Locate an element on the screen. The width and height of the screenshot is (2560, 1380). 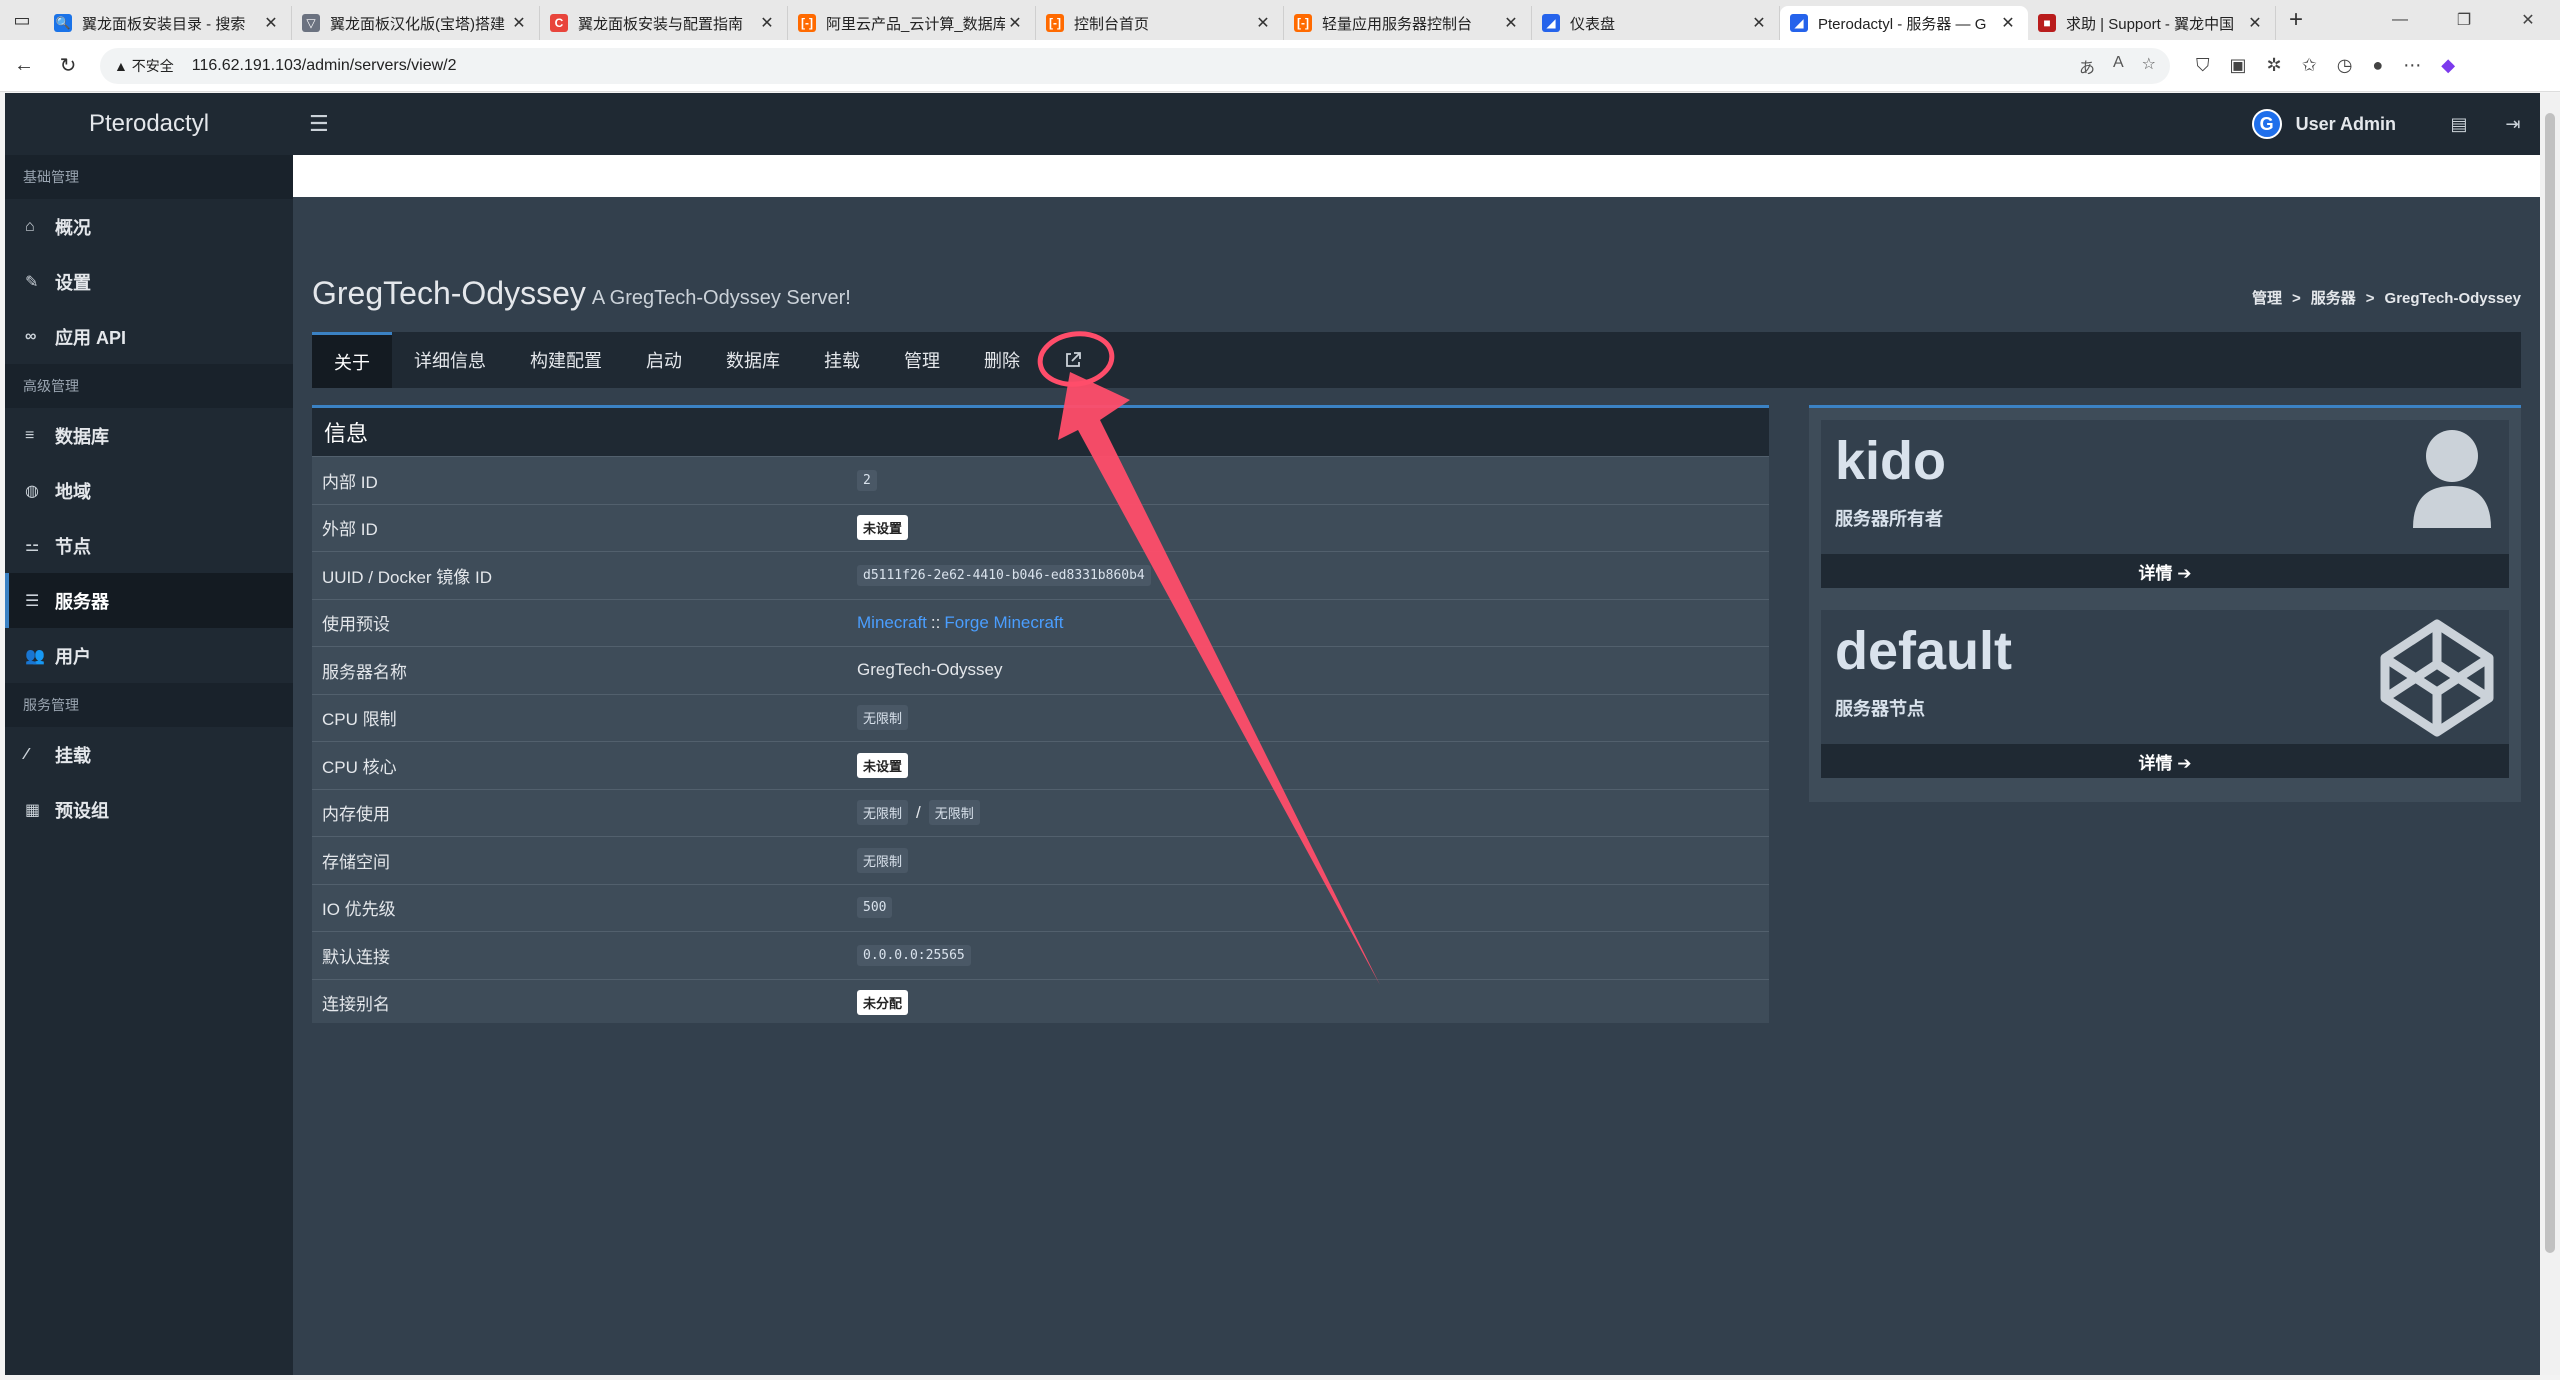
copilot-icon: ◆ is located at coordinates (2448, 65).